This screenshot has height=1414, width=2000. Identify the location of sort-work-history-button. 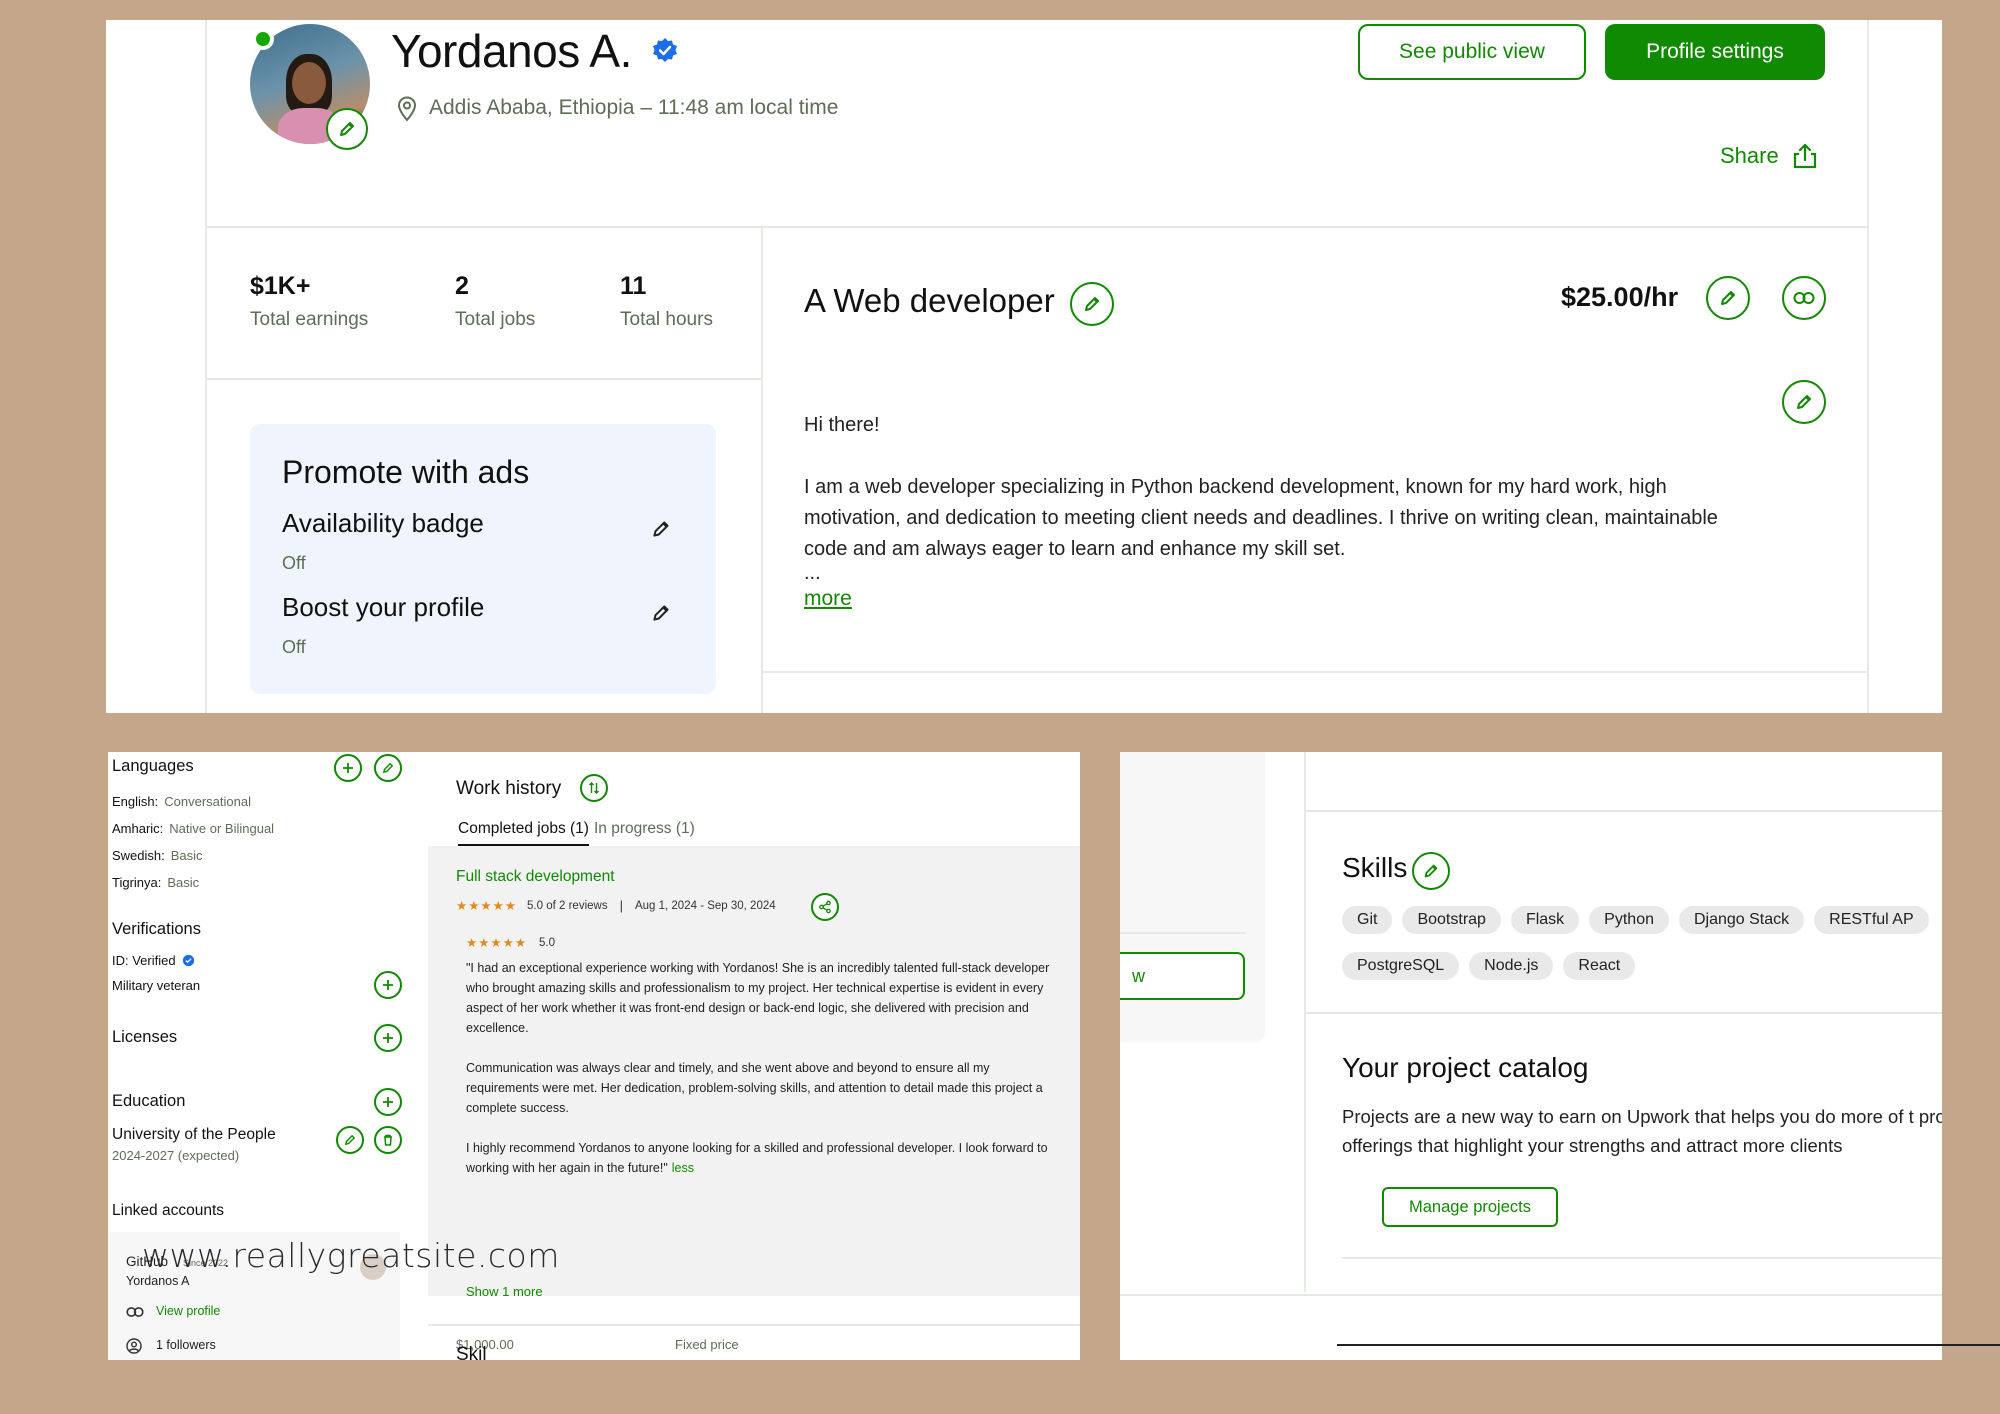
(594, 788).